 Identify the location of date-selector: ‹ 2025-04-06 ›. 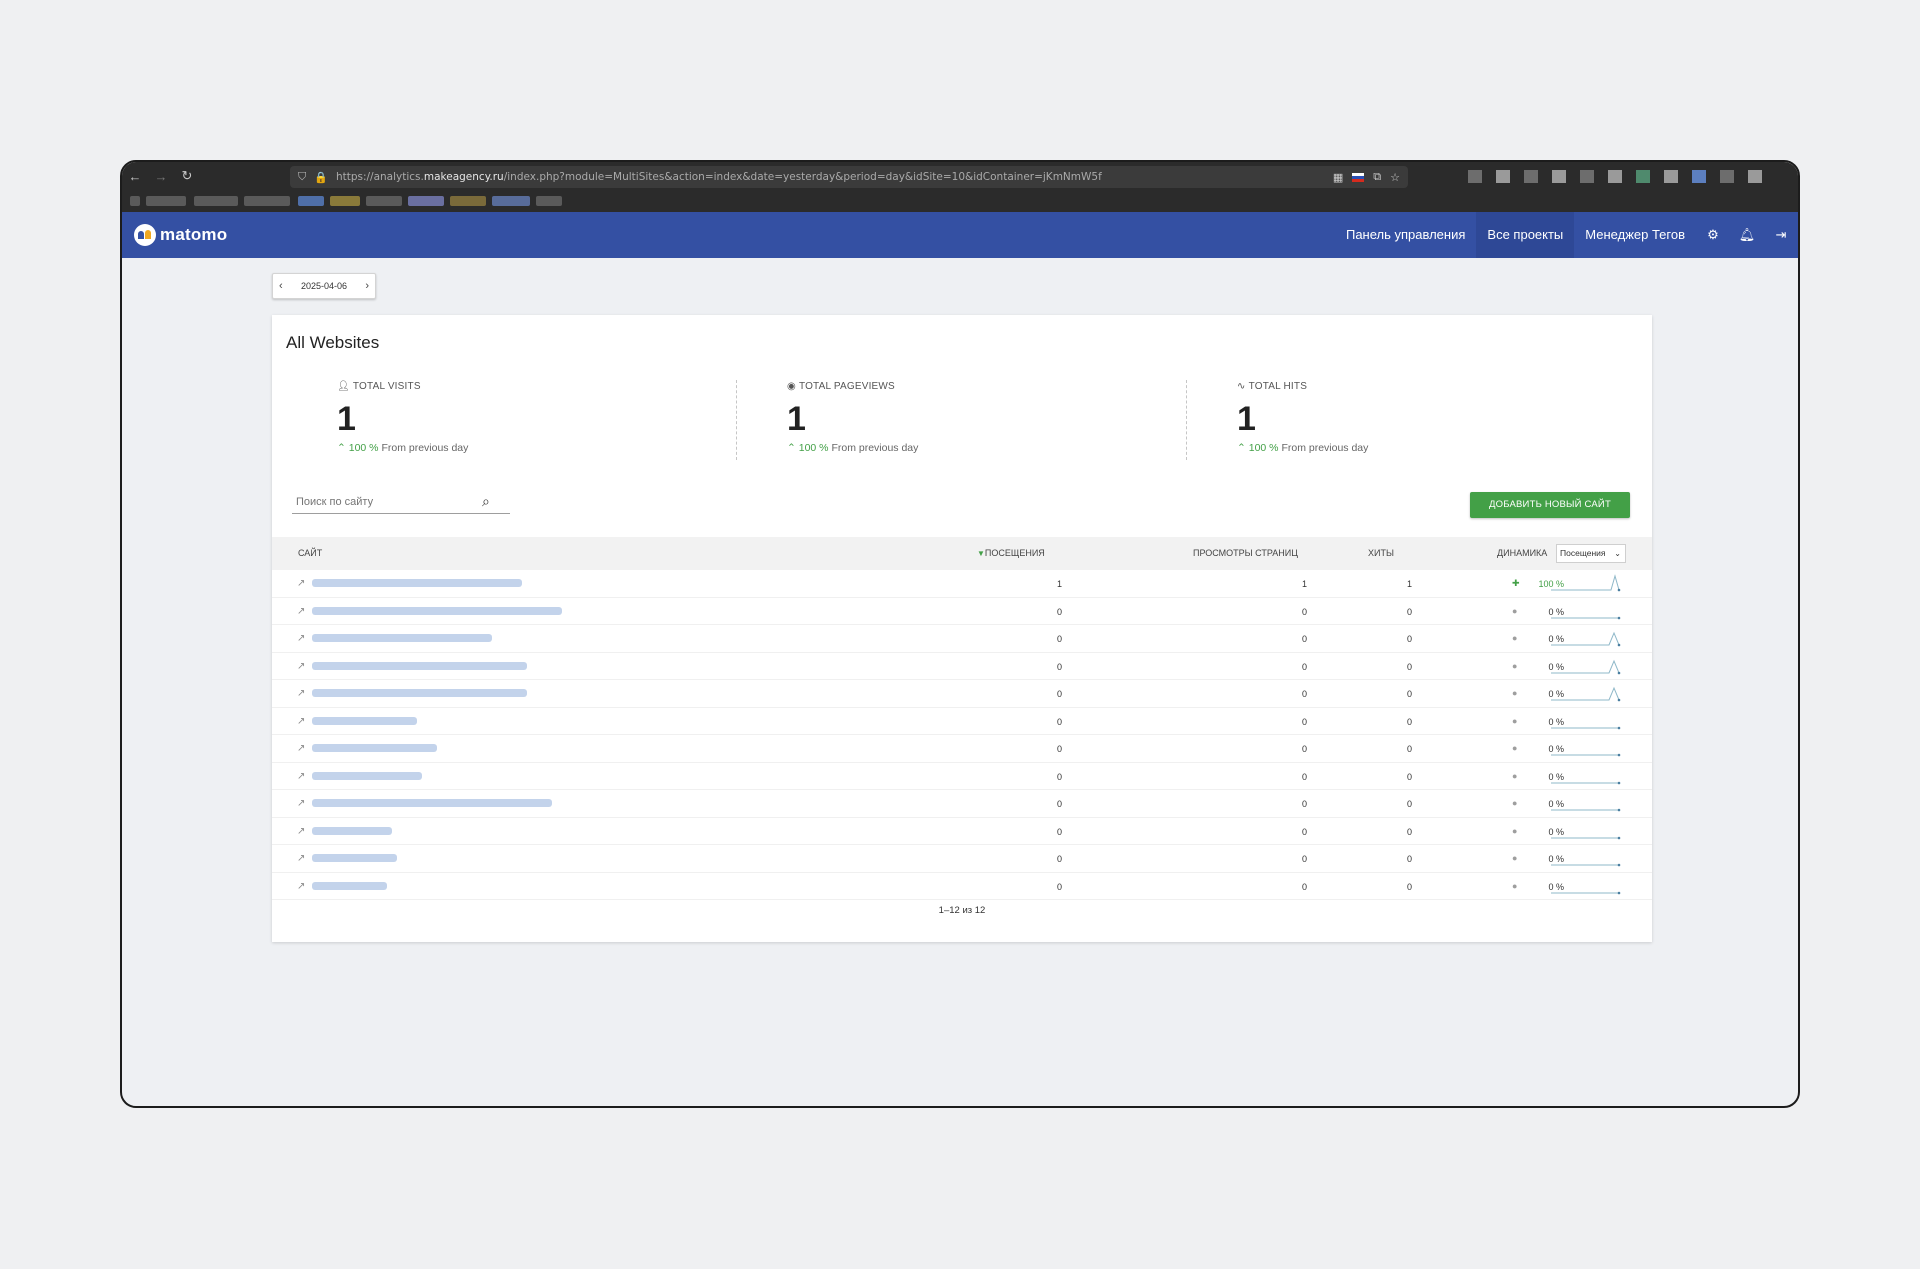
(324, 286).